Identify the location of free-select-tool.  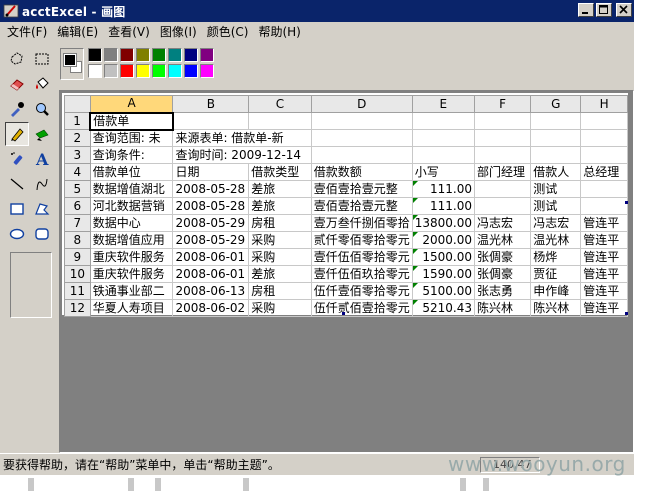
(17, 59).